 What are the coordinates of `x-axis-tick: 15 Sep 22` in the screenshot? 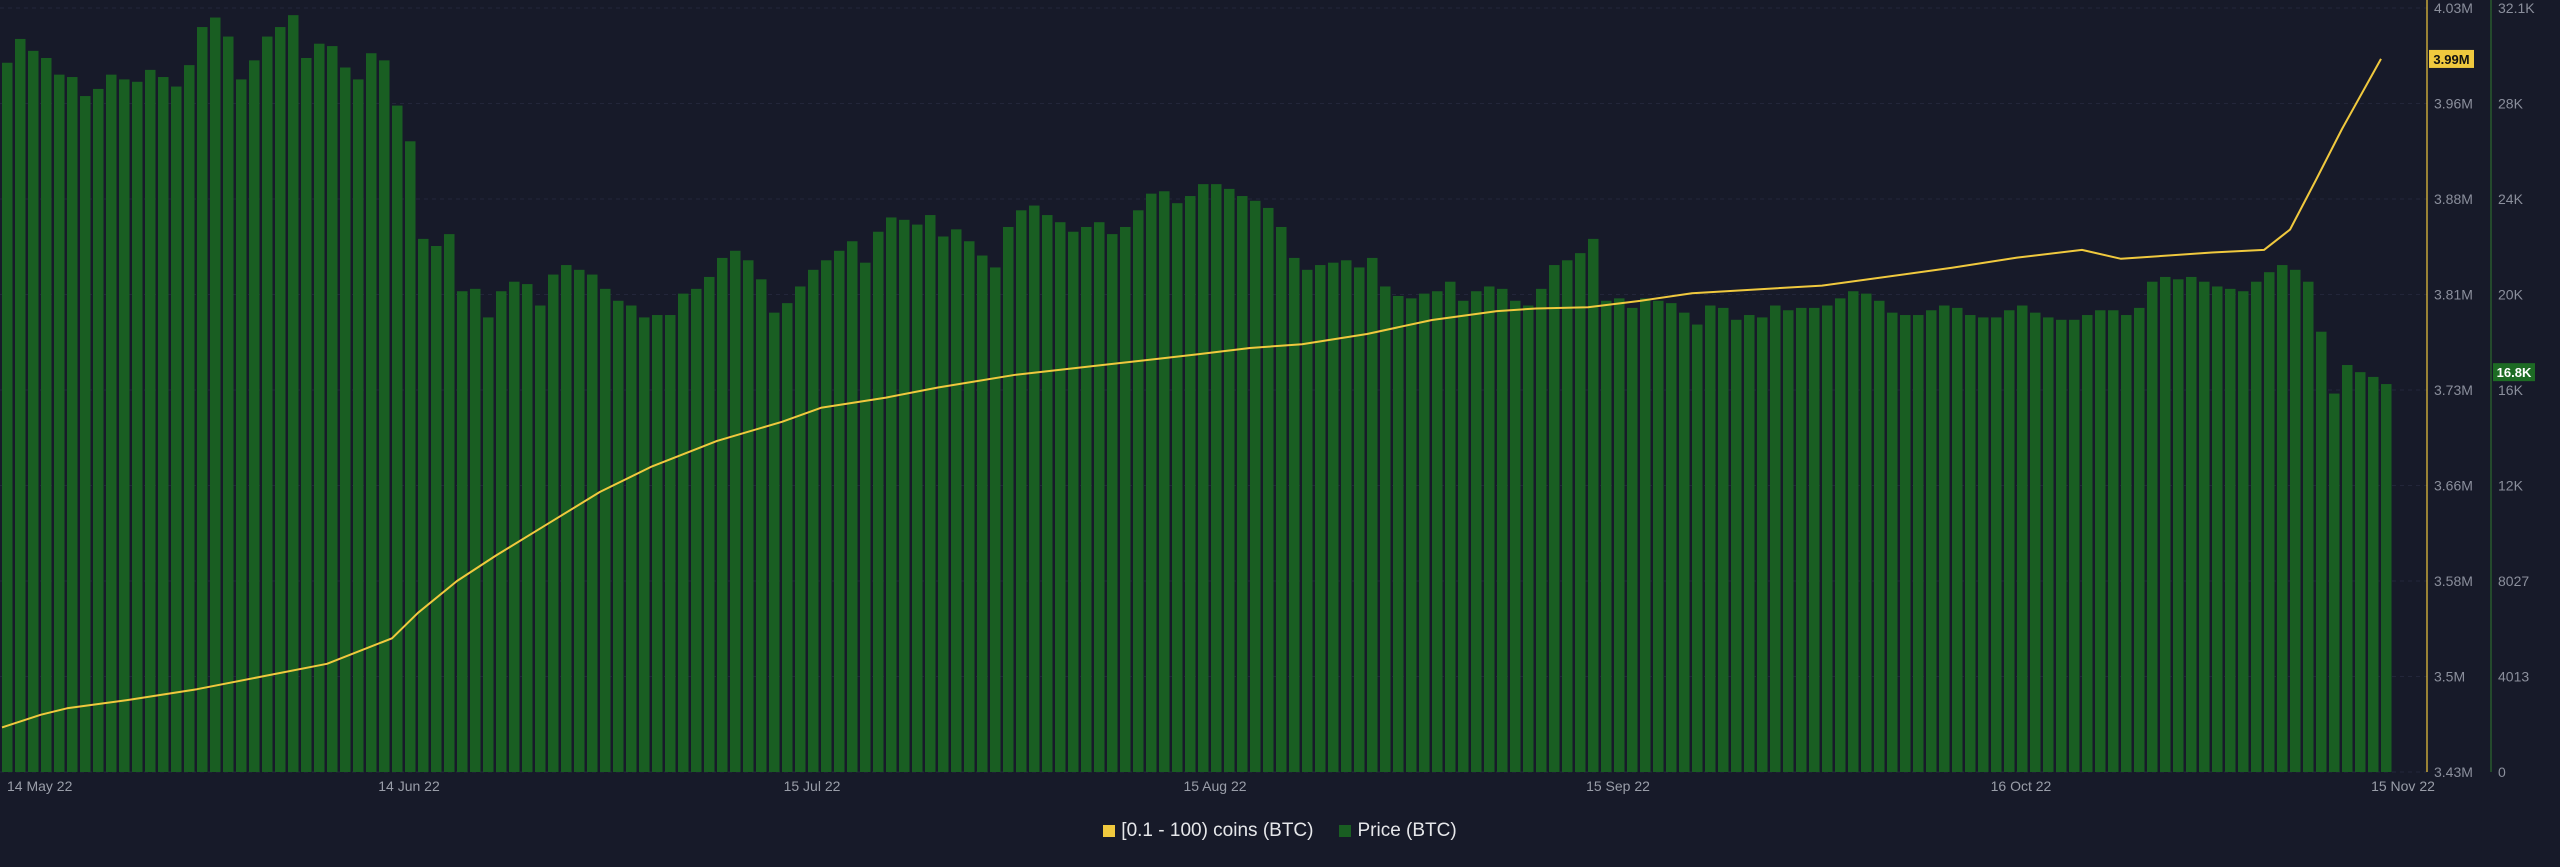 It's located at (1618, 786).